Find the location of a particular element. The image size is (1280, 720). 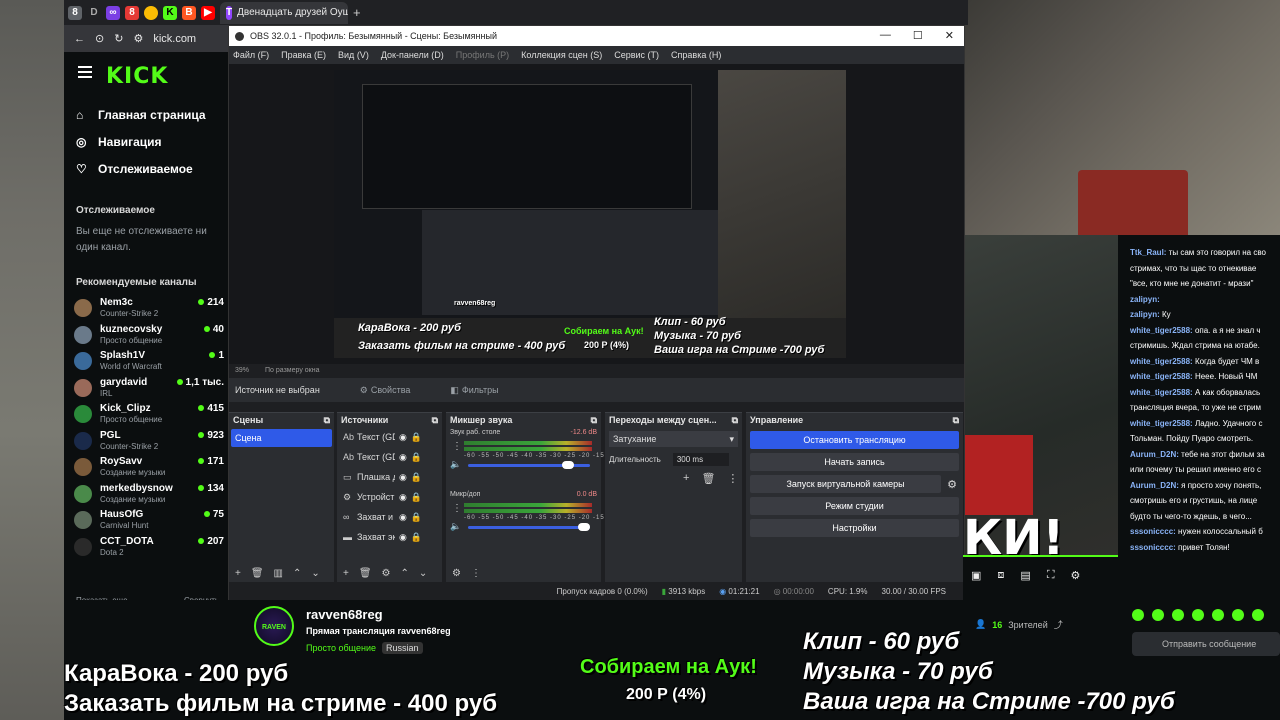

menu-item: Сервис (T) is located at coordinates (636, 55).